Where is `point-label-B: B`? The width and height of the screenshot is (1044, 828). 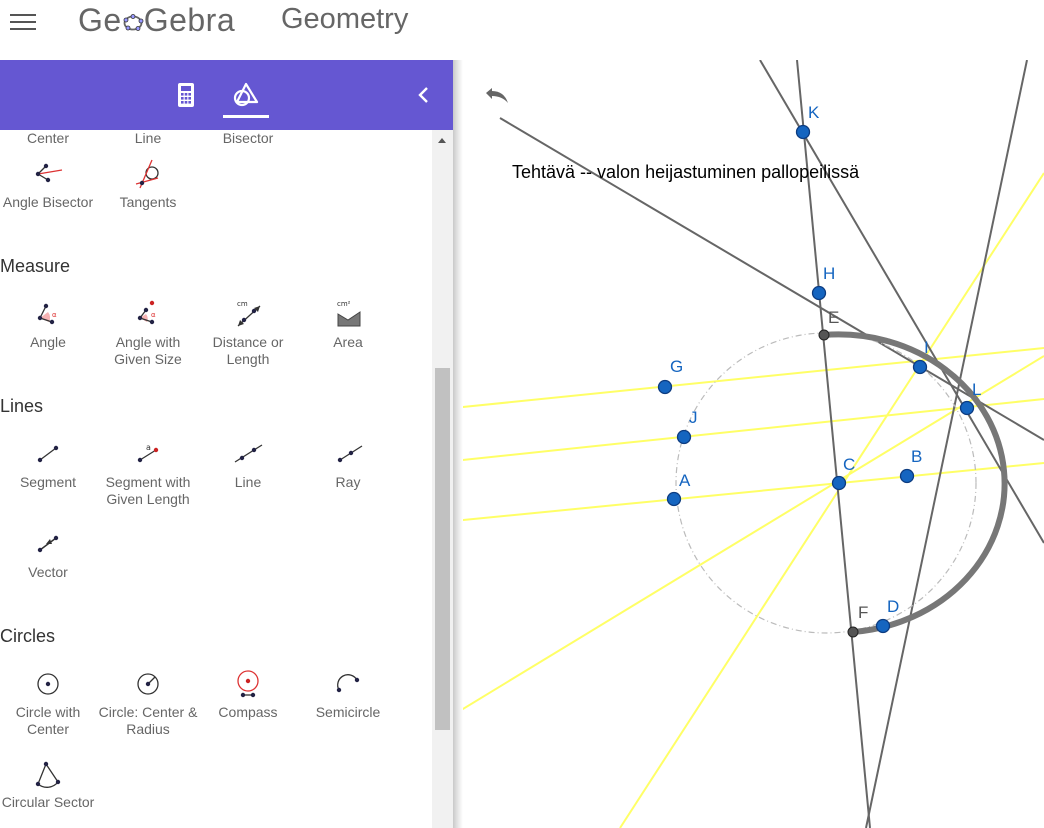 point-label-B: B is located at coordinates (917, 456).